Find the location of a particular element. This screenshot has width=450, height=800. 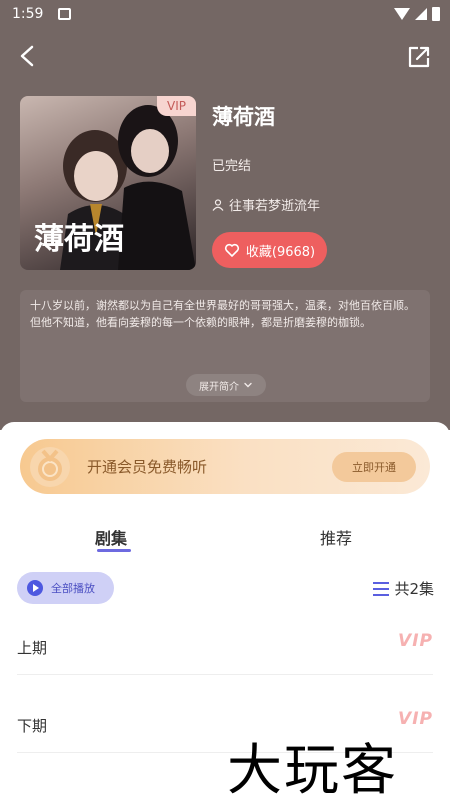

chevron-left-icon is located at coordinates (27, 56).